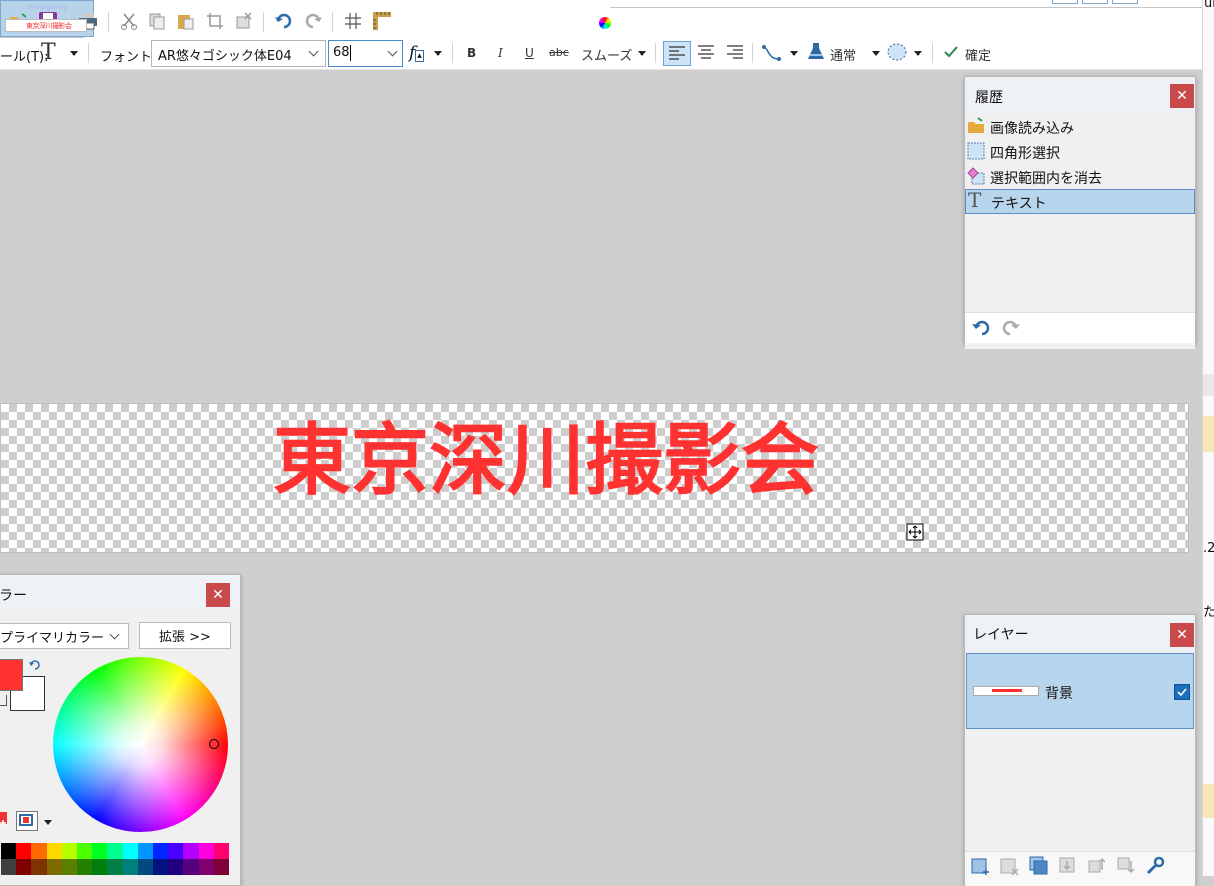 Image resolution: width=1214 pixels, height=886 pixels. I want to click on layer-thumbnail-text, so click(1007, 690).